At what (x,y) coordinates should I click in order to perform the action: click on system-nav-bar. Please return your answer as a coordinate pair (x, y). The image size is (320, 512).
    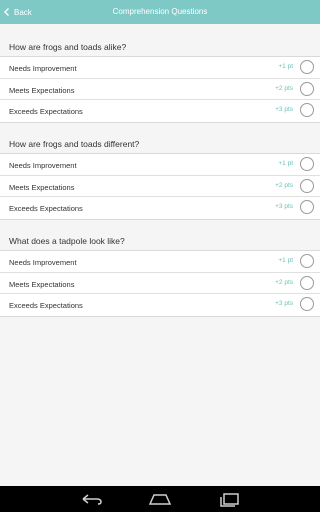
    Looking at the image, I should click on (160, 499).